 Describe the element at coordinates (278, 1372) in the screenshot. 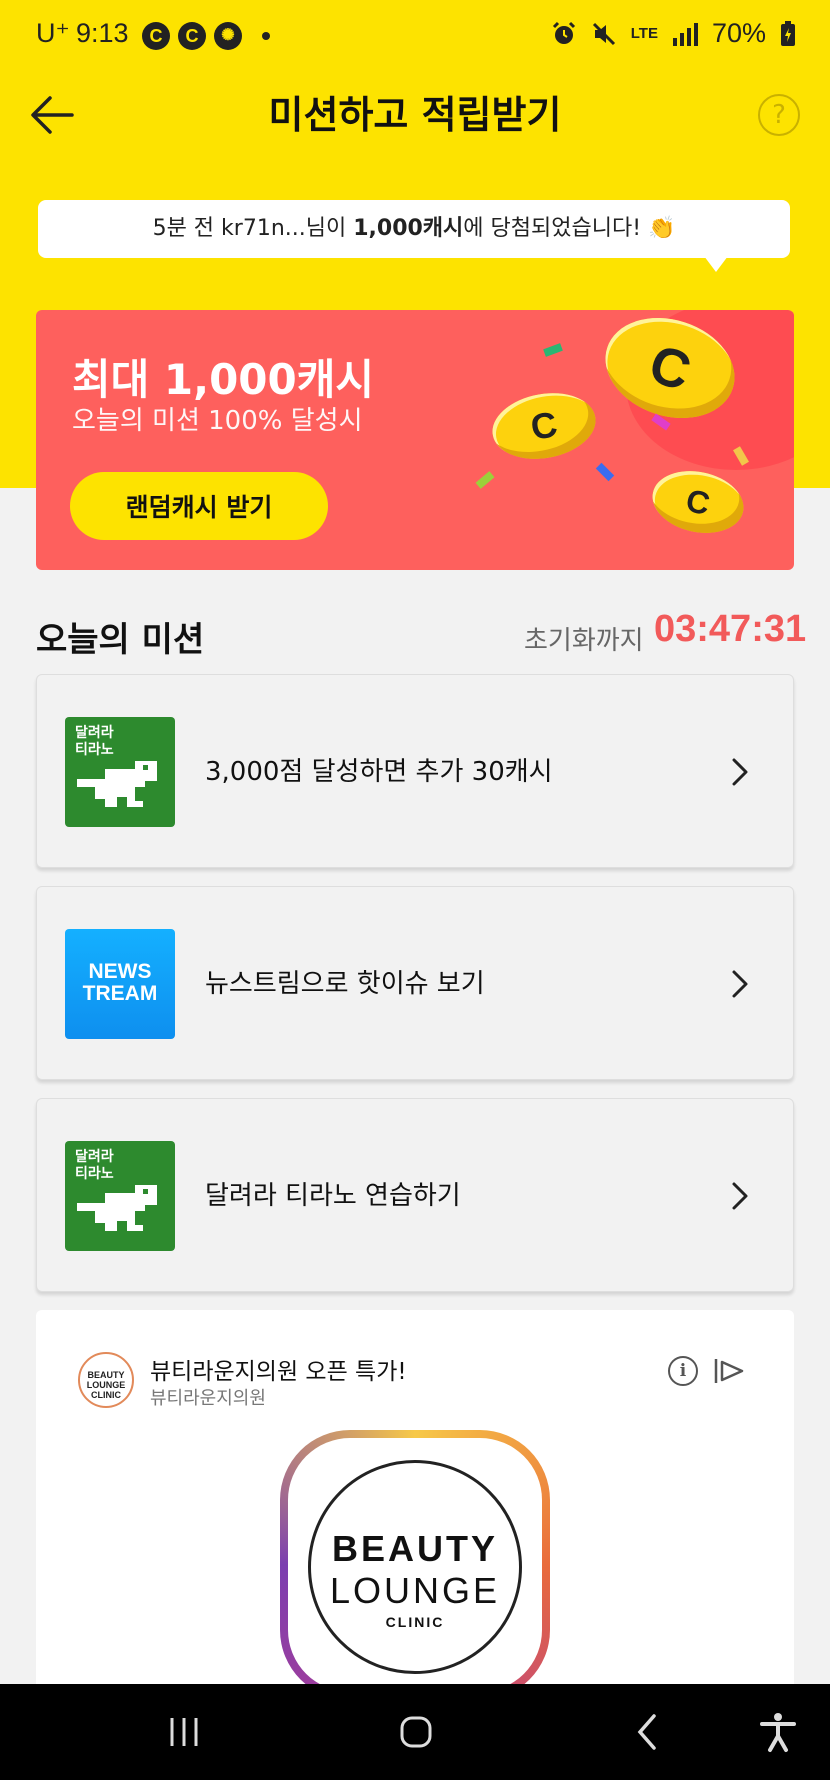

I see `ad-title: 뷰티라운지의원 오픈 특가!` at that location.